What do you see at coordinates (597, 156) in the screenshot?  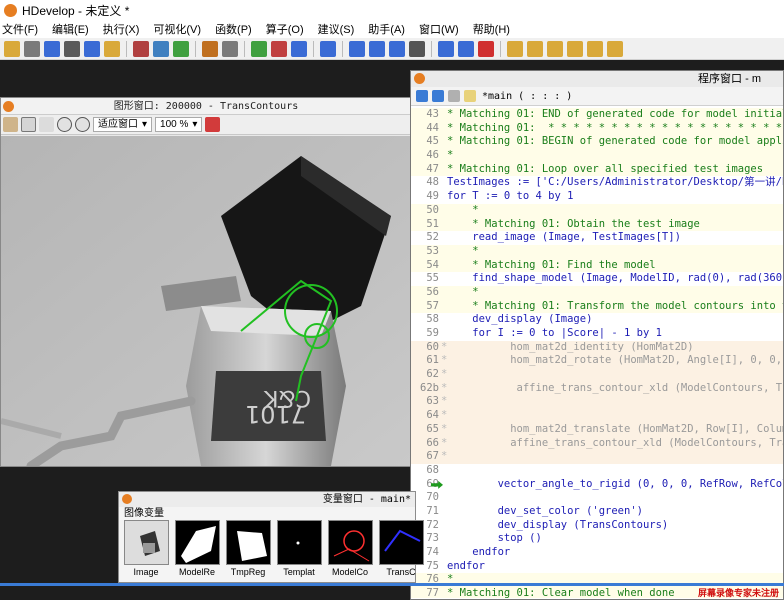 I see `code-line: 46 *` at bounding box center [597, 156].